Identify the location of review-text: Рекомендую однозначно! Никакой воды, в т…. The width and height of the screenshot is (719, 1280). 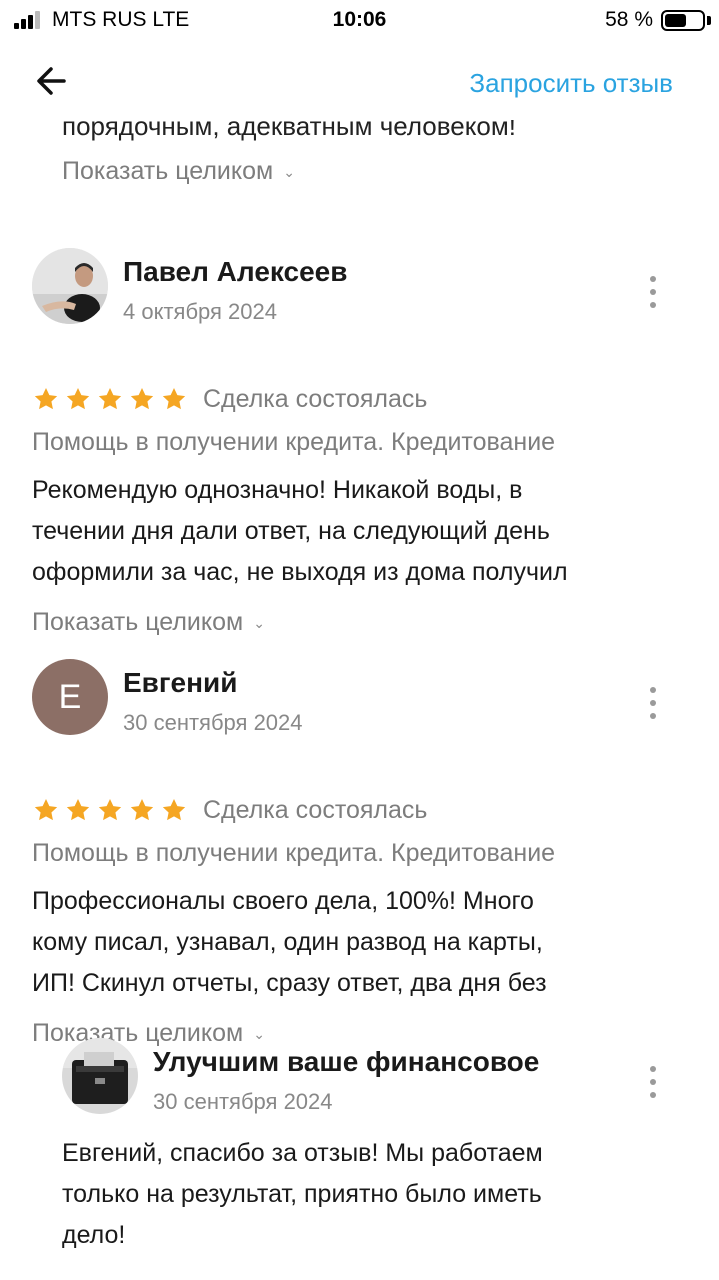
(300, 531).